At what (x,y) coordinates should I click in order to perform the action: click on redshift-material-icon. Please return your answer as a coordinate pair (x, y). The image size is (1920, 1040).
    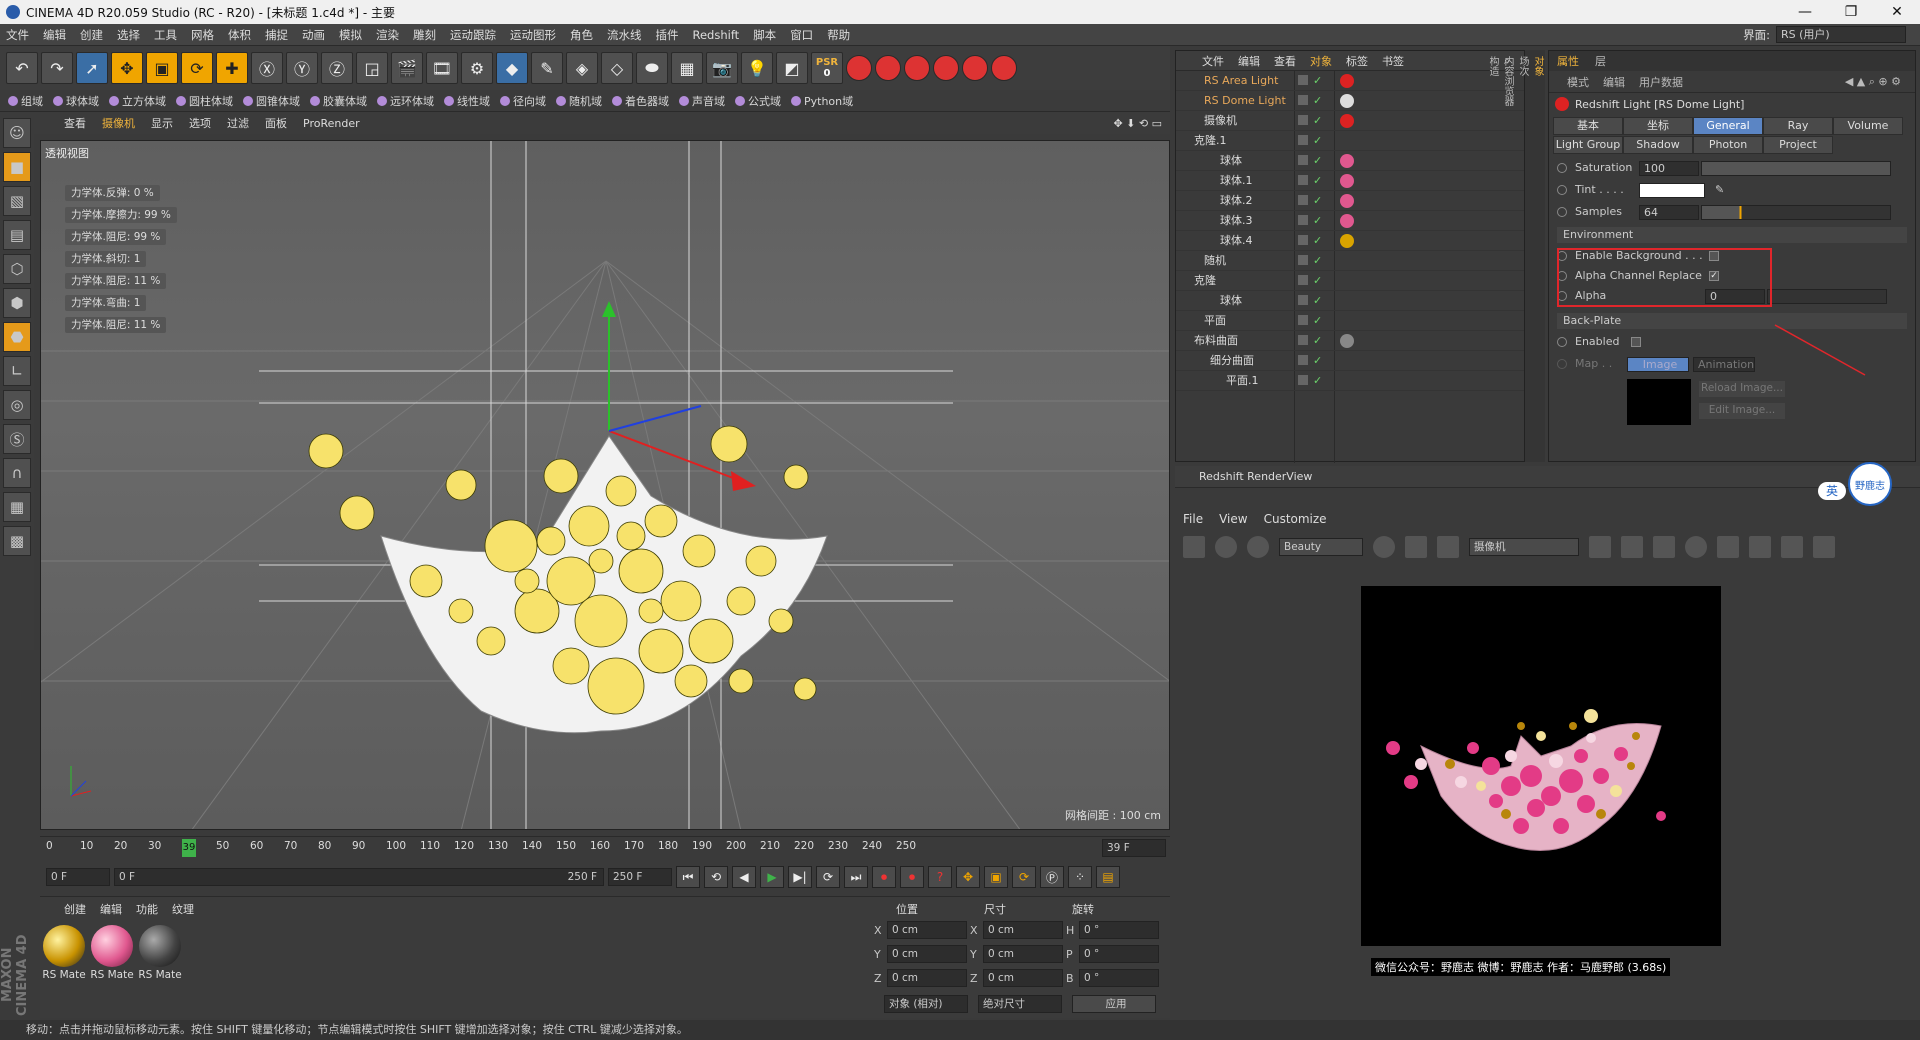
    Looking at the image, I should click on (1004, 68).